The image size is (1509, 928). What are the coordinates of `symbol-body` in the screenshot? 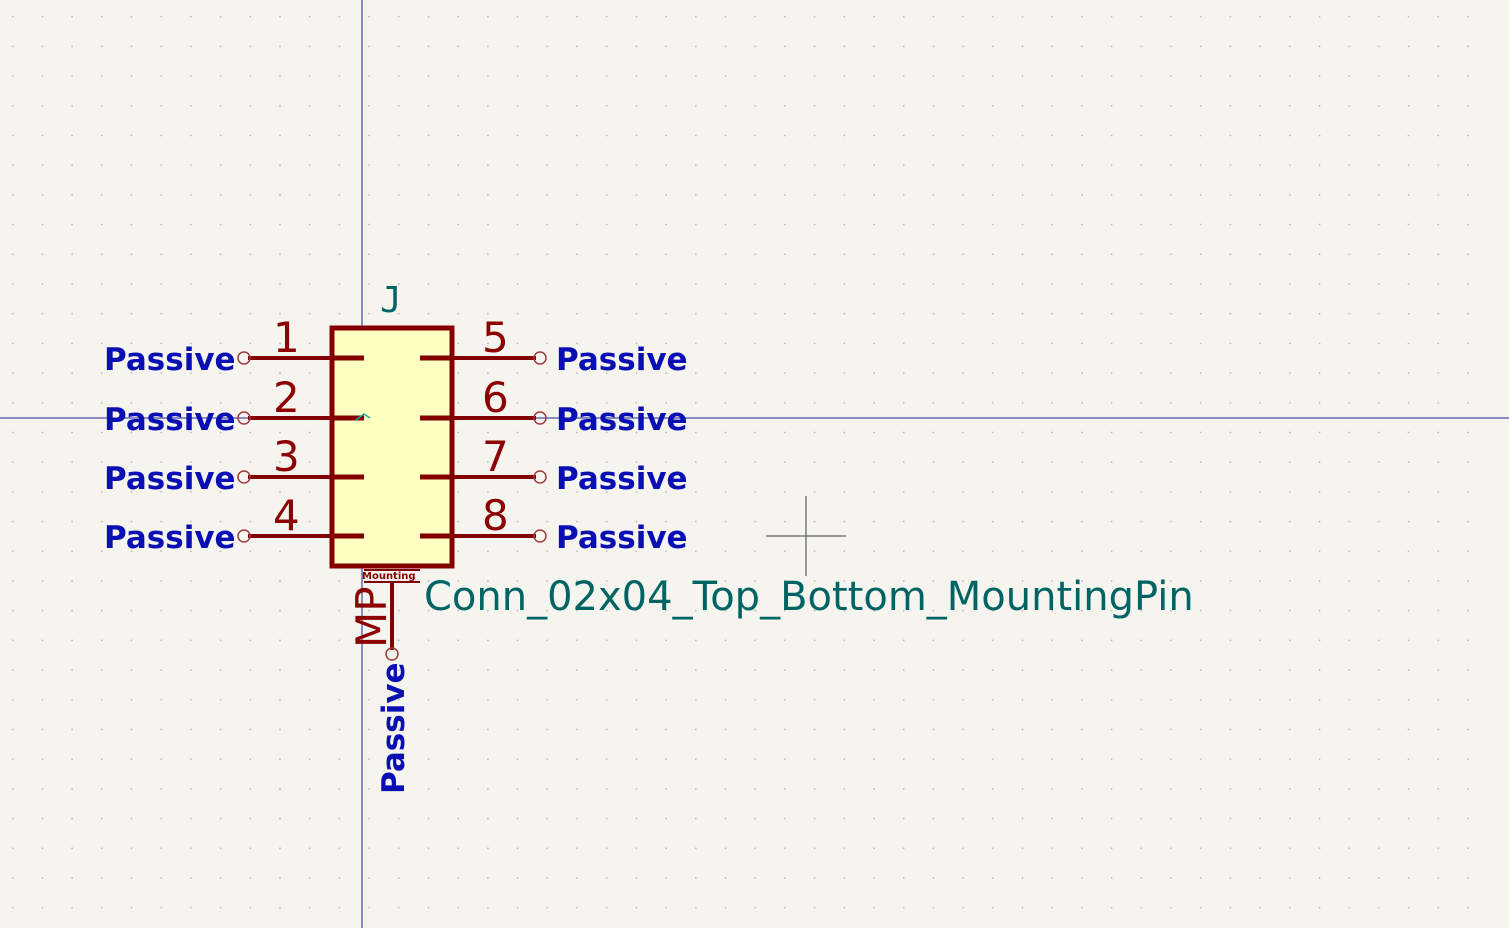 It's located at (392, 447).